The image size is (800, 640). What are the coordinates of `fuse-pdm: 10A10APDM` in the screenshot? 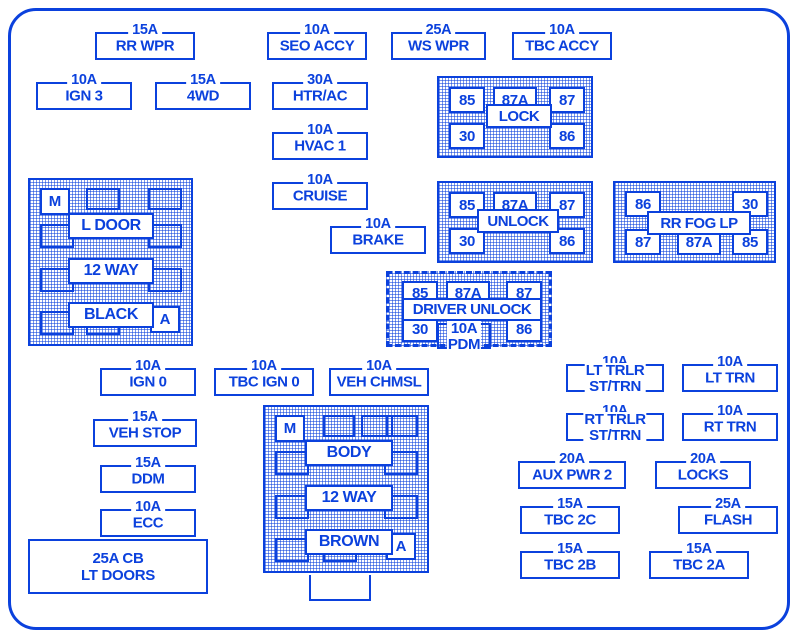 It's located at (464, 336).